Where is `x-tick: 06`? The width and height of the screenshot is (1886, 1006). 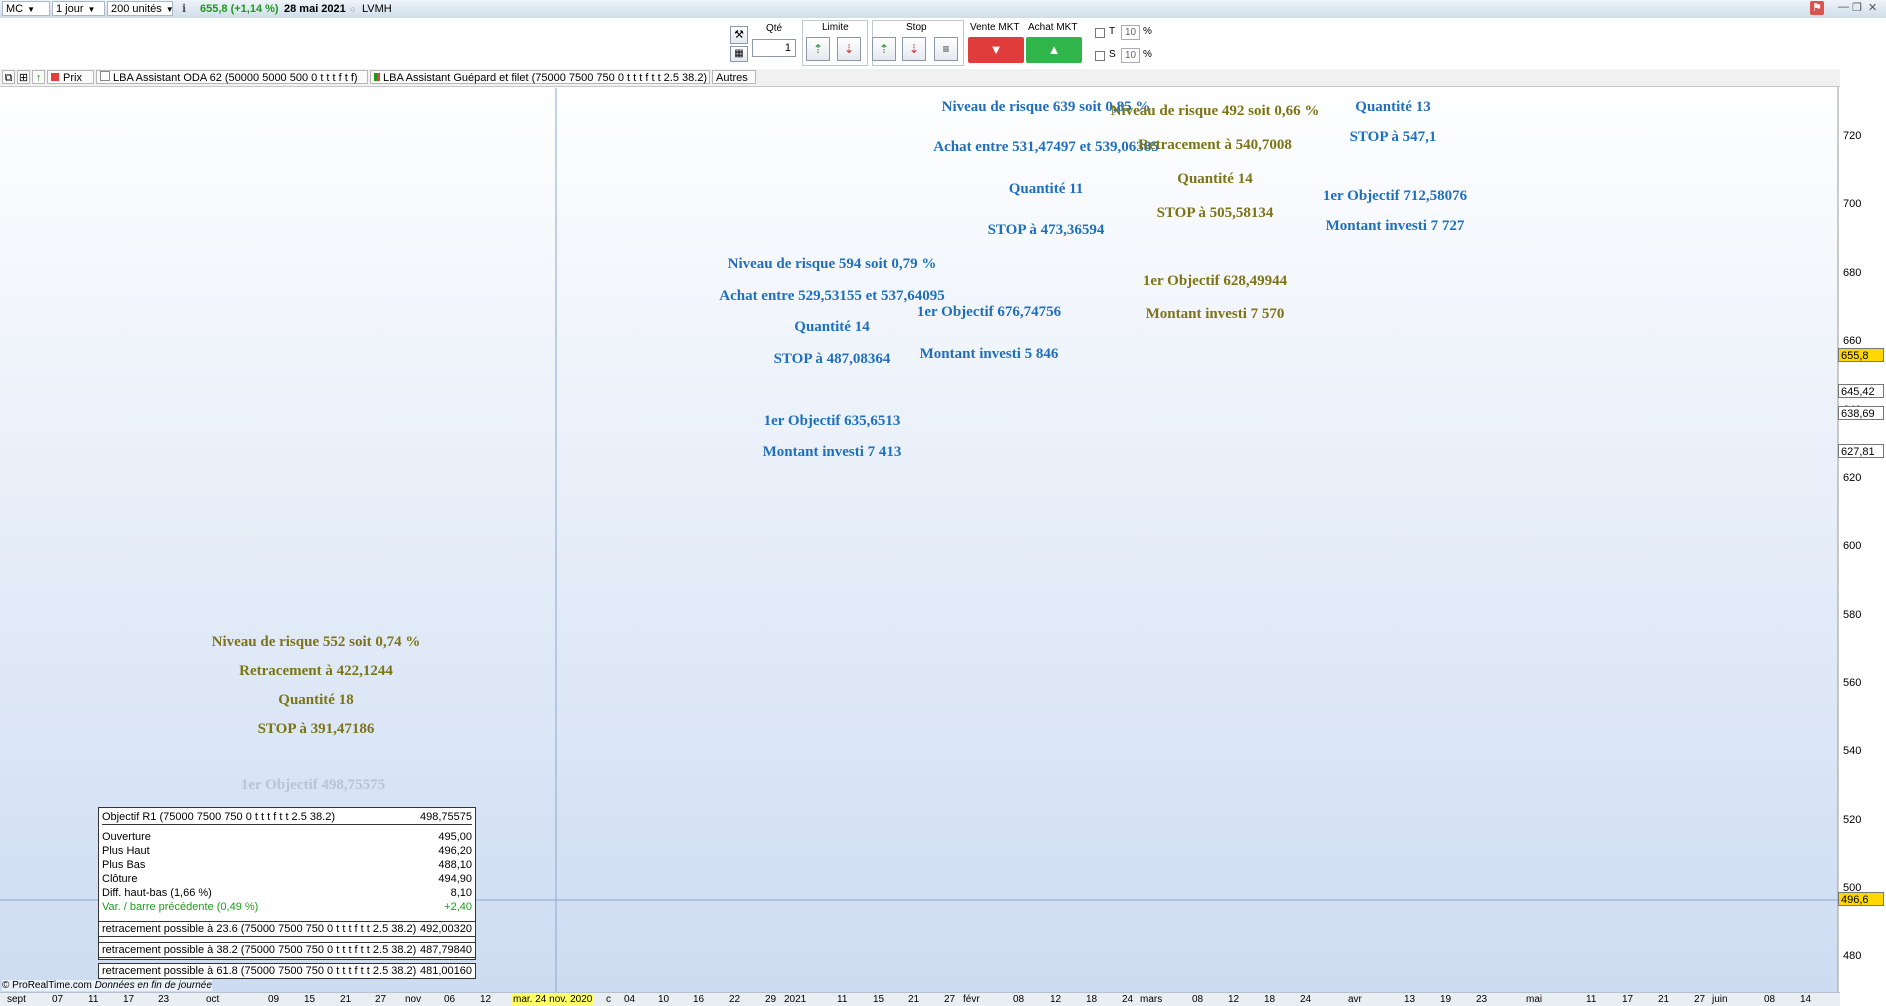
x-tick: 06 is located at coordinates (450, 999).